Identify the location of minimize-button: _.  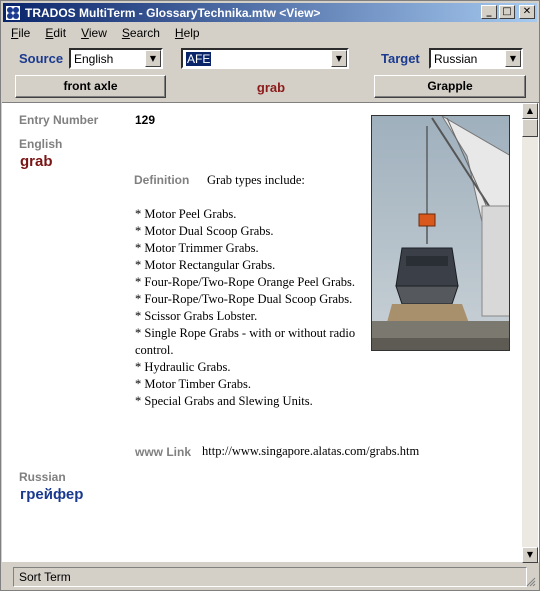
(489, 12).